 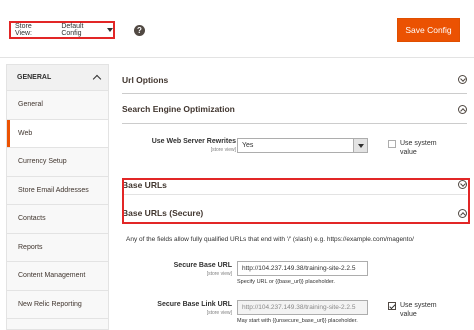 What do you see at coordinates (145, 79) in the screenshot?
I see `section-title: Url Options` at bounding box center [145, 79].